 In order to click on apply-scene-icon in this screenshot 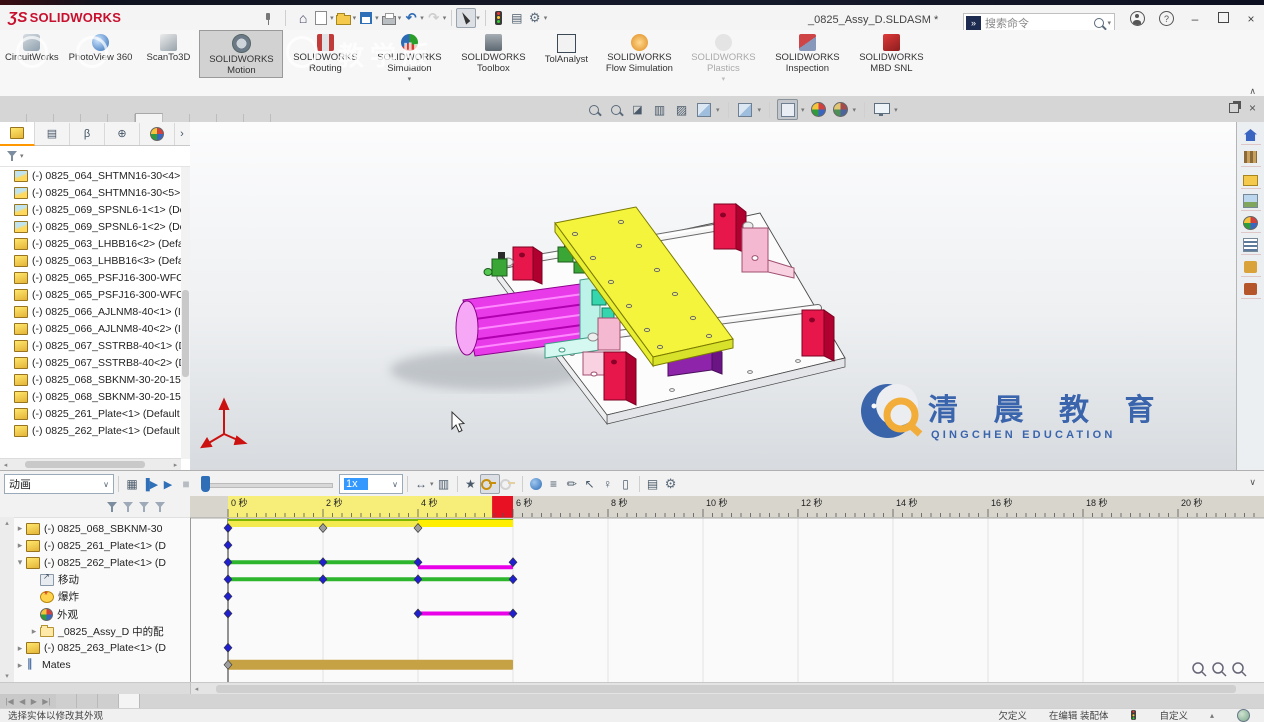, I will do `click(703, 109)`.